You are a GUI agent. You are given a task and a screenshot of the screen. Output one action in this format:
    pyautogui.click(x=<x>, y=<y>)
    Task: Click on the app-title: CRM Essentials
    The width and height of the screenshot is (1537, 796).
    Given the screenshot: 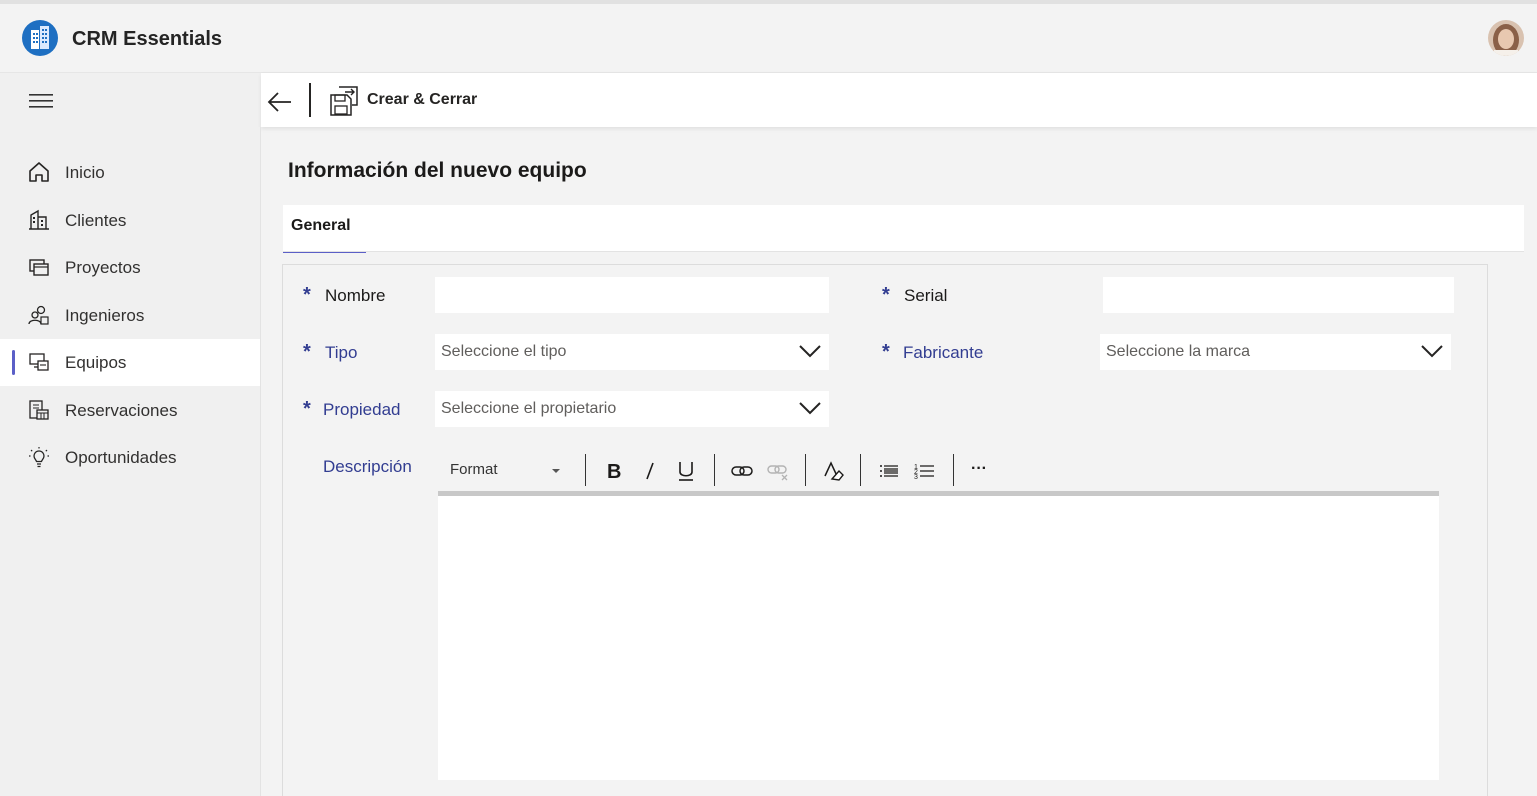 What is the action you would take?
    pyautogui.click(x=147, y=39)
    